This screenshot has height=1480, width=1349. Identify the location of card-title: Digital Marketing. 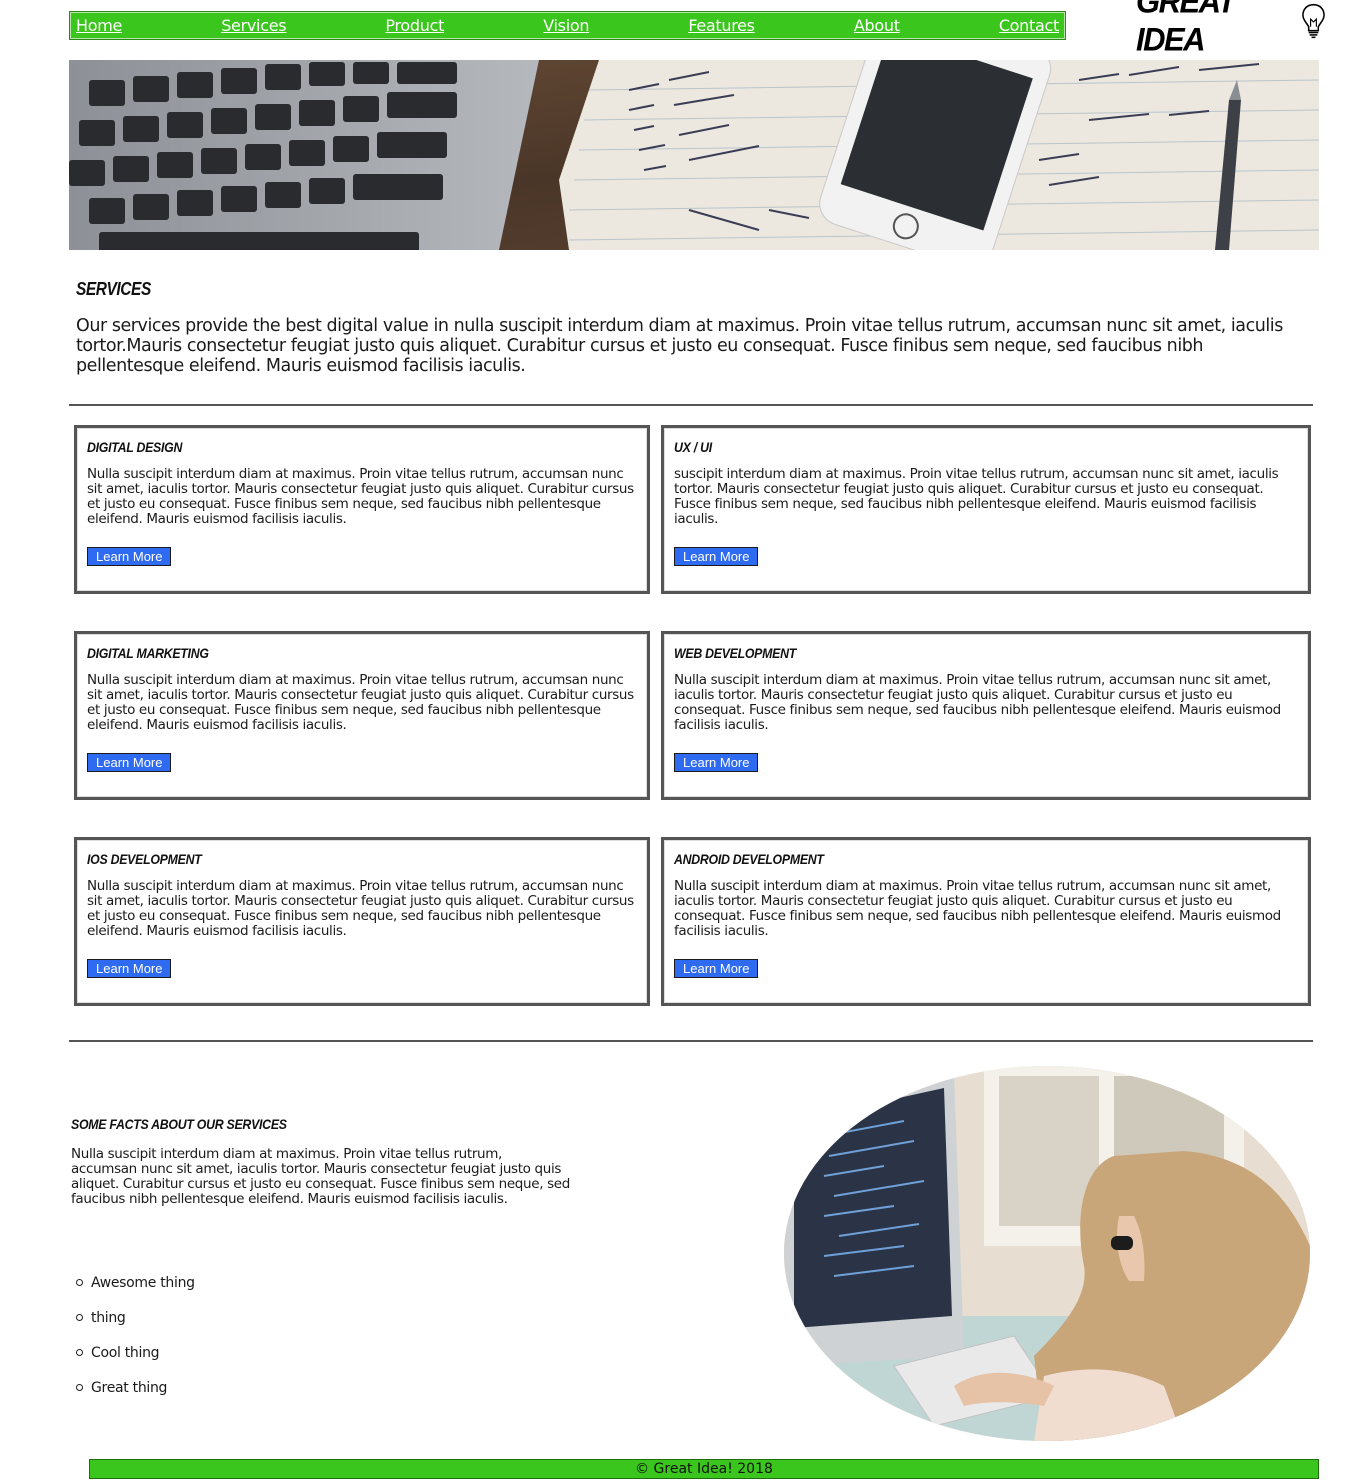
(148, 653).